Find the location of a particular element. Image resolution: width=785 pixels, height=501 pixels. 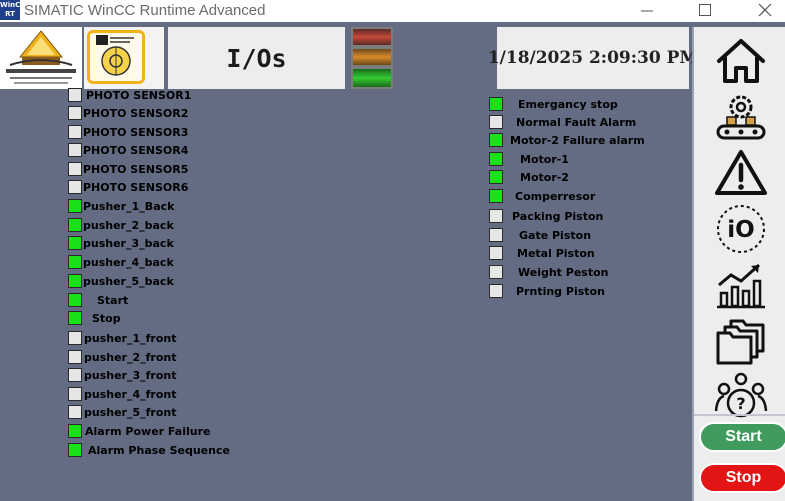

home-button is located at coordinates (741, 61).